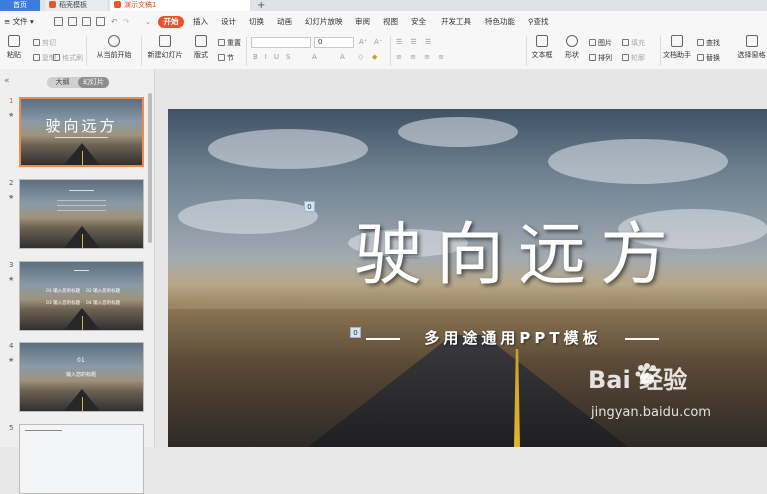 The image size is (767, 494). Describe the element at coordinates (390, 22) in the screenshot. I see `menu-view: 视图` at that location.